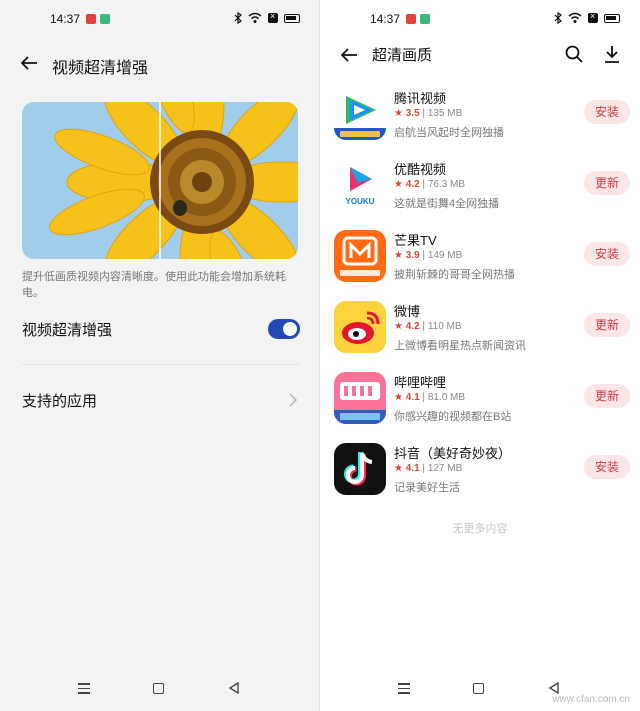 Image resolution: width=640 pixels, height=711 pixels. I want to click on app-rating: 3.9, so click(412, 255).